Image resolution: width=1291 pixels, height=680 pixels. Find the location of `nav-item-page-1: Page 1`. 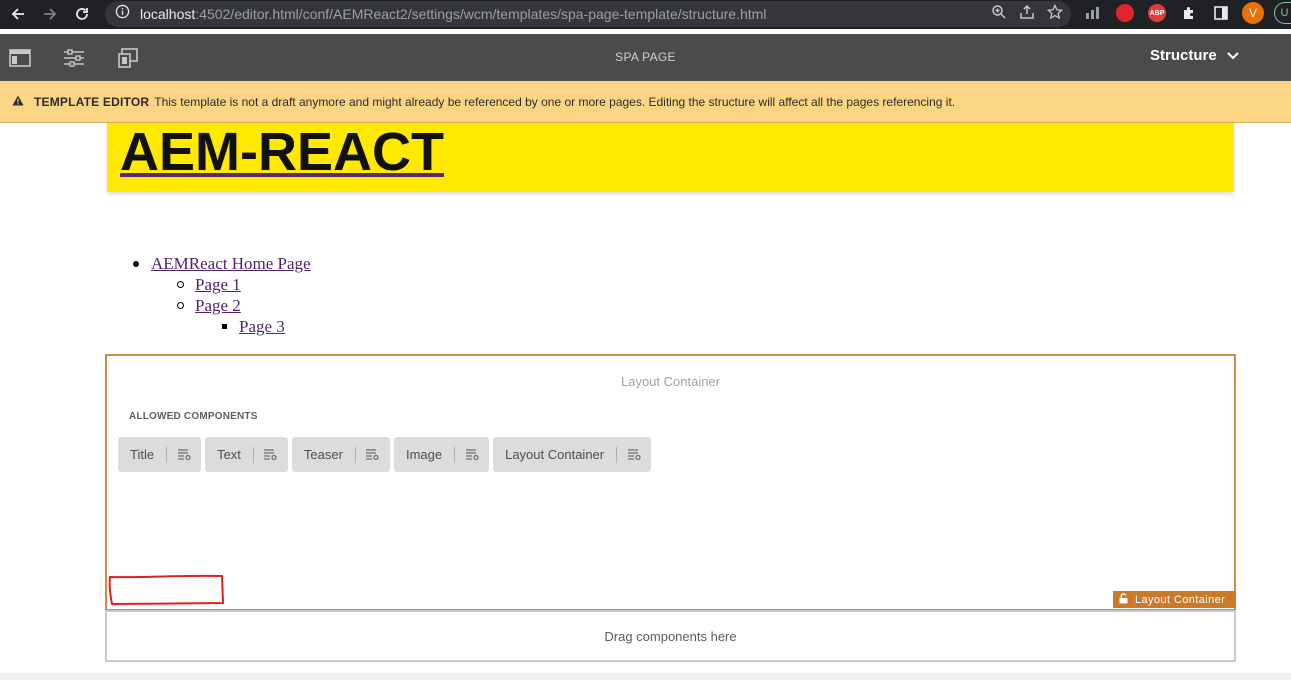

nav-item-page-1: Page 1 is located at coordinates (218, 285).